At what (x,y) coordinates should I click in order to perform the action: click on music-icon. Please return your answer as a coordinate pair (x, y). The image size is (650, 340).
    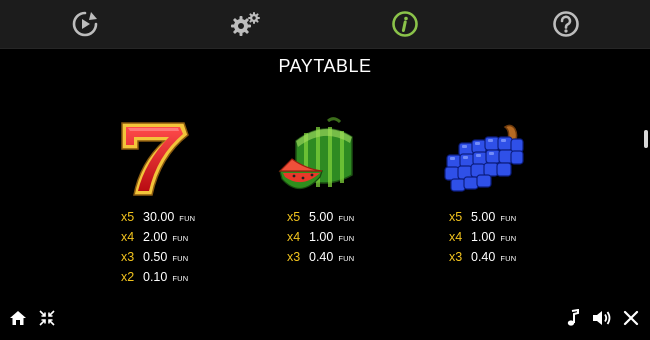
    Looking at the image, I should click on (573, 318).